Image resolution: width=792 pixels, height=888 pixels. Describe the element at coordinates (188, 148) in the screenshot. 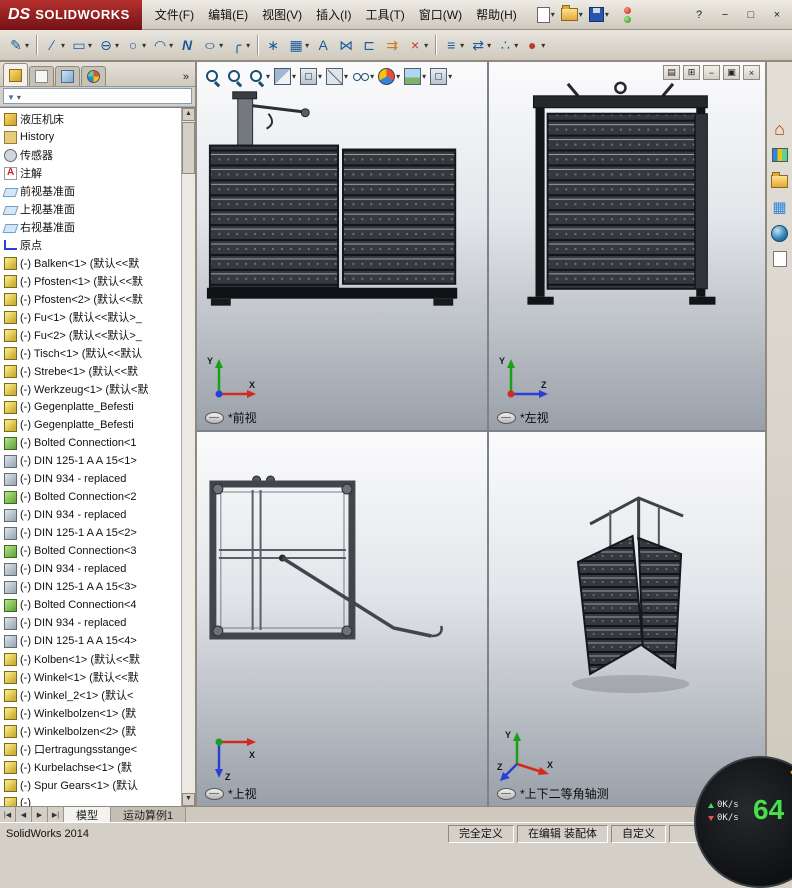

I see `scrollbar-thumb` at that location.